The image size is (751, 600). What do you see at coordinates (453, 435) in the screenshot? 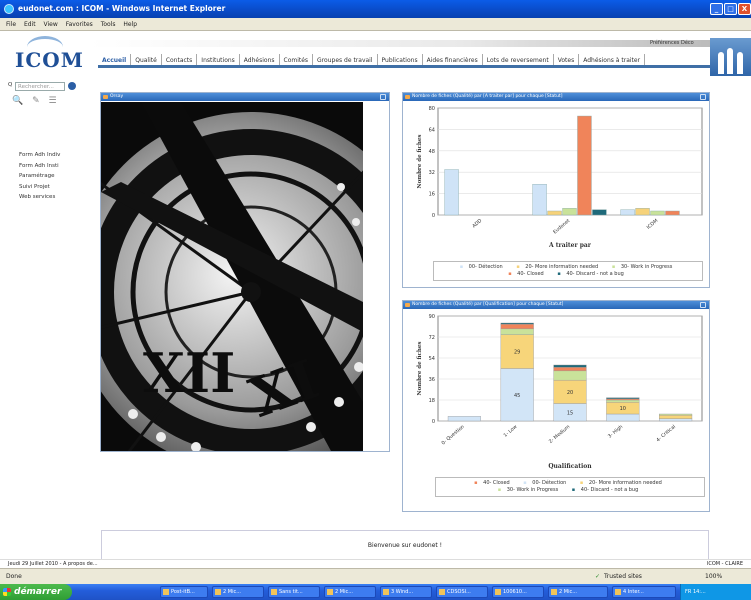
I see `chart2-category-label: 0- Question` at bounding box center [453, 435].